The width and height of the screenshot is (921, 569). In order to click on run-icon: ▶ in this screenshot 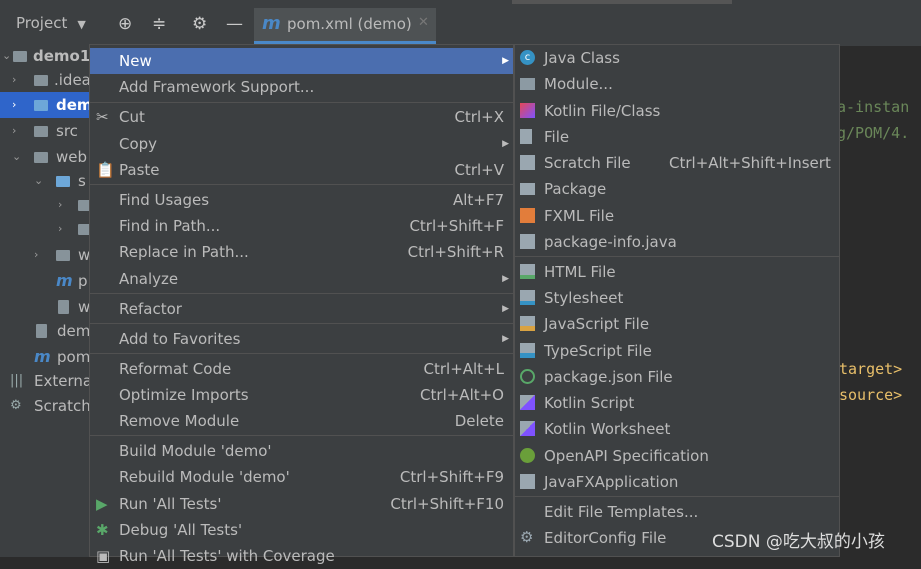, I will do `click(102, 504)`.